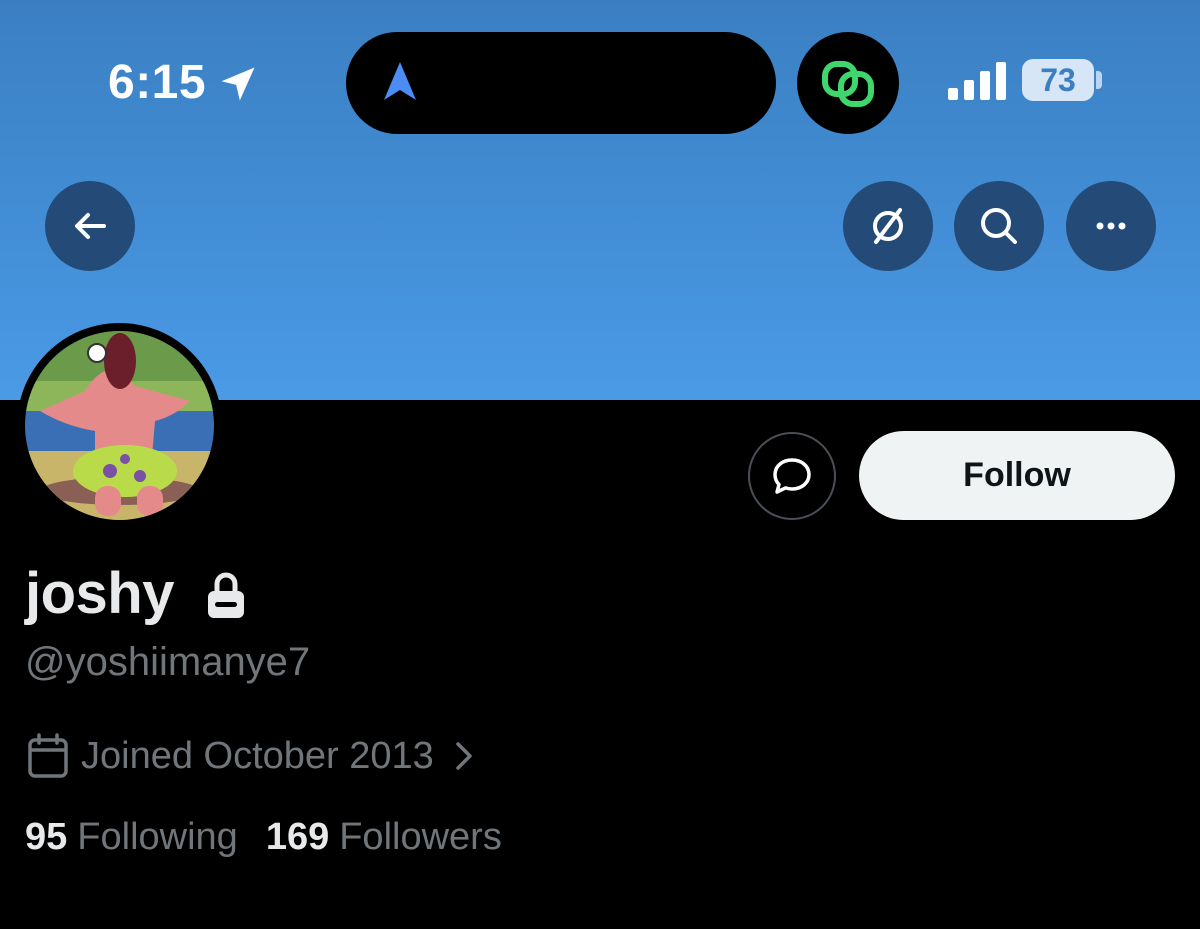  Describe the element at coordinates (46, 837) in the screenshot. I see `following-count: 95` at that location.